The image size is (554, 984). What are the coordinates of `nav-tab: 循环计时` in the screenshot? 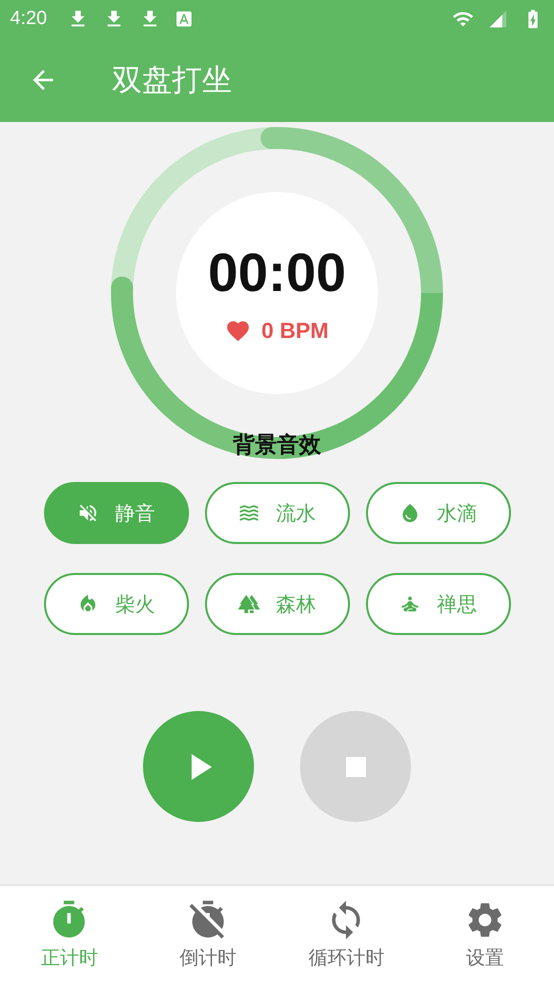 It's located at (346, 935).